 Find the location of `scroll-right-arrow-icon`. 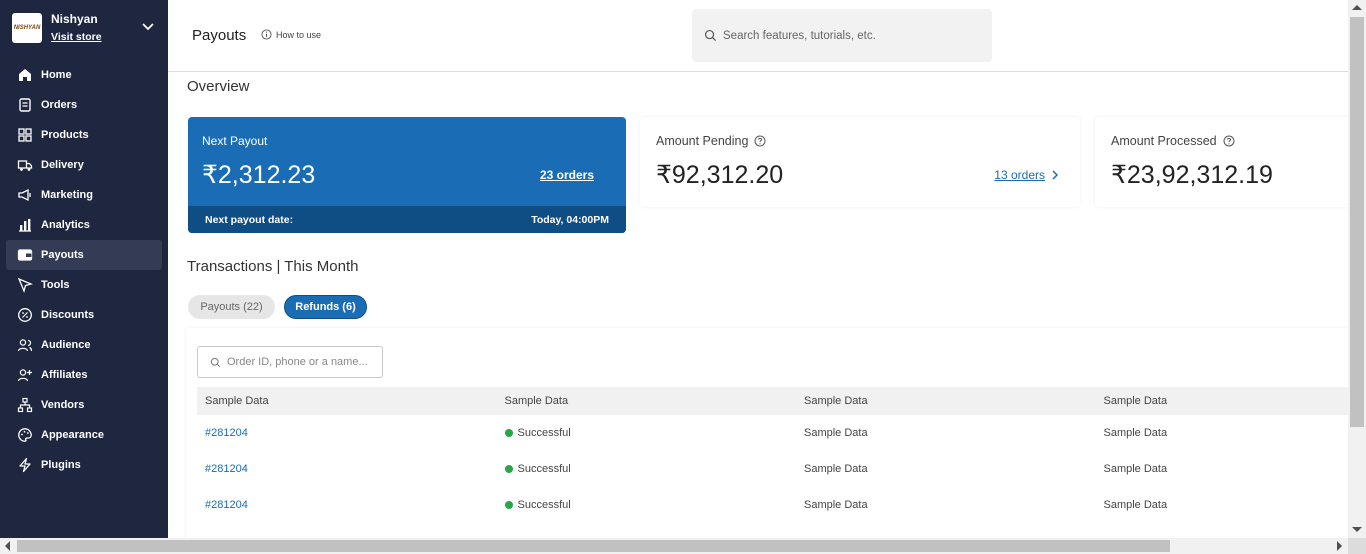

scroll-right-arrow-icon is located at coordinates (1339, 546).